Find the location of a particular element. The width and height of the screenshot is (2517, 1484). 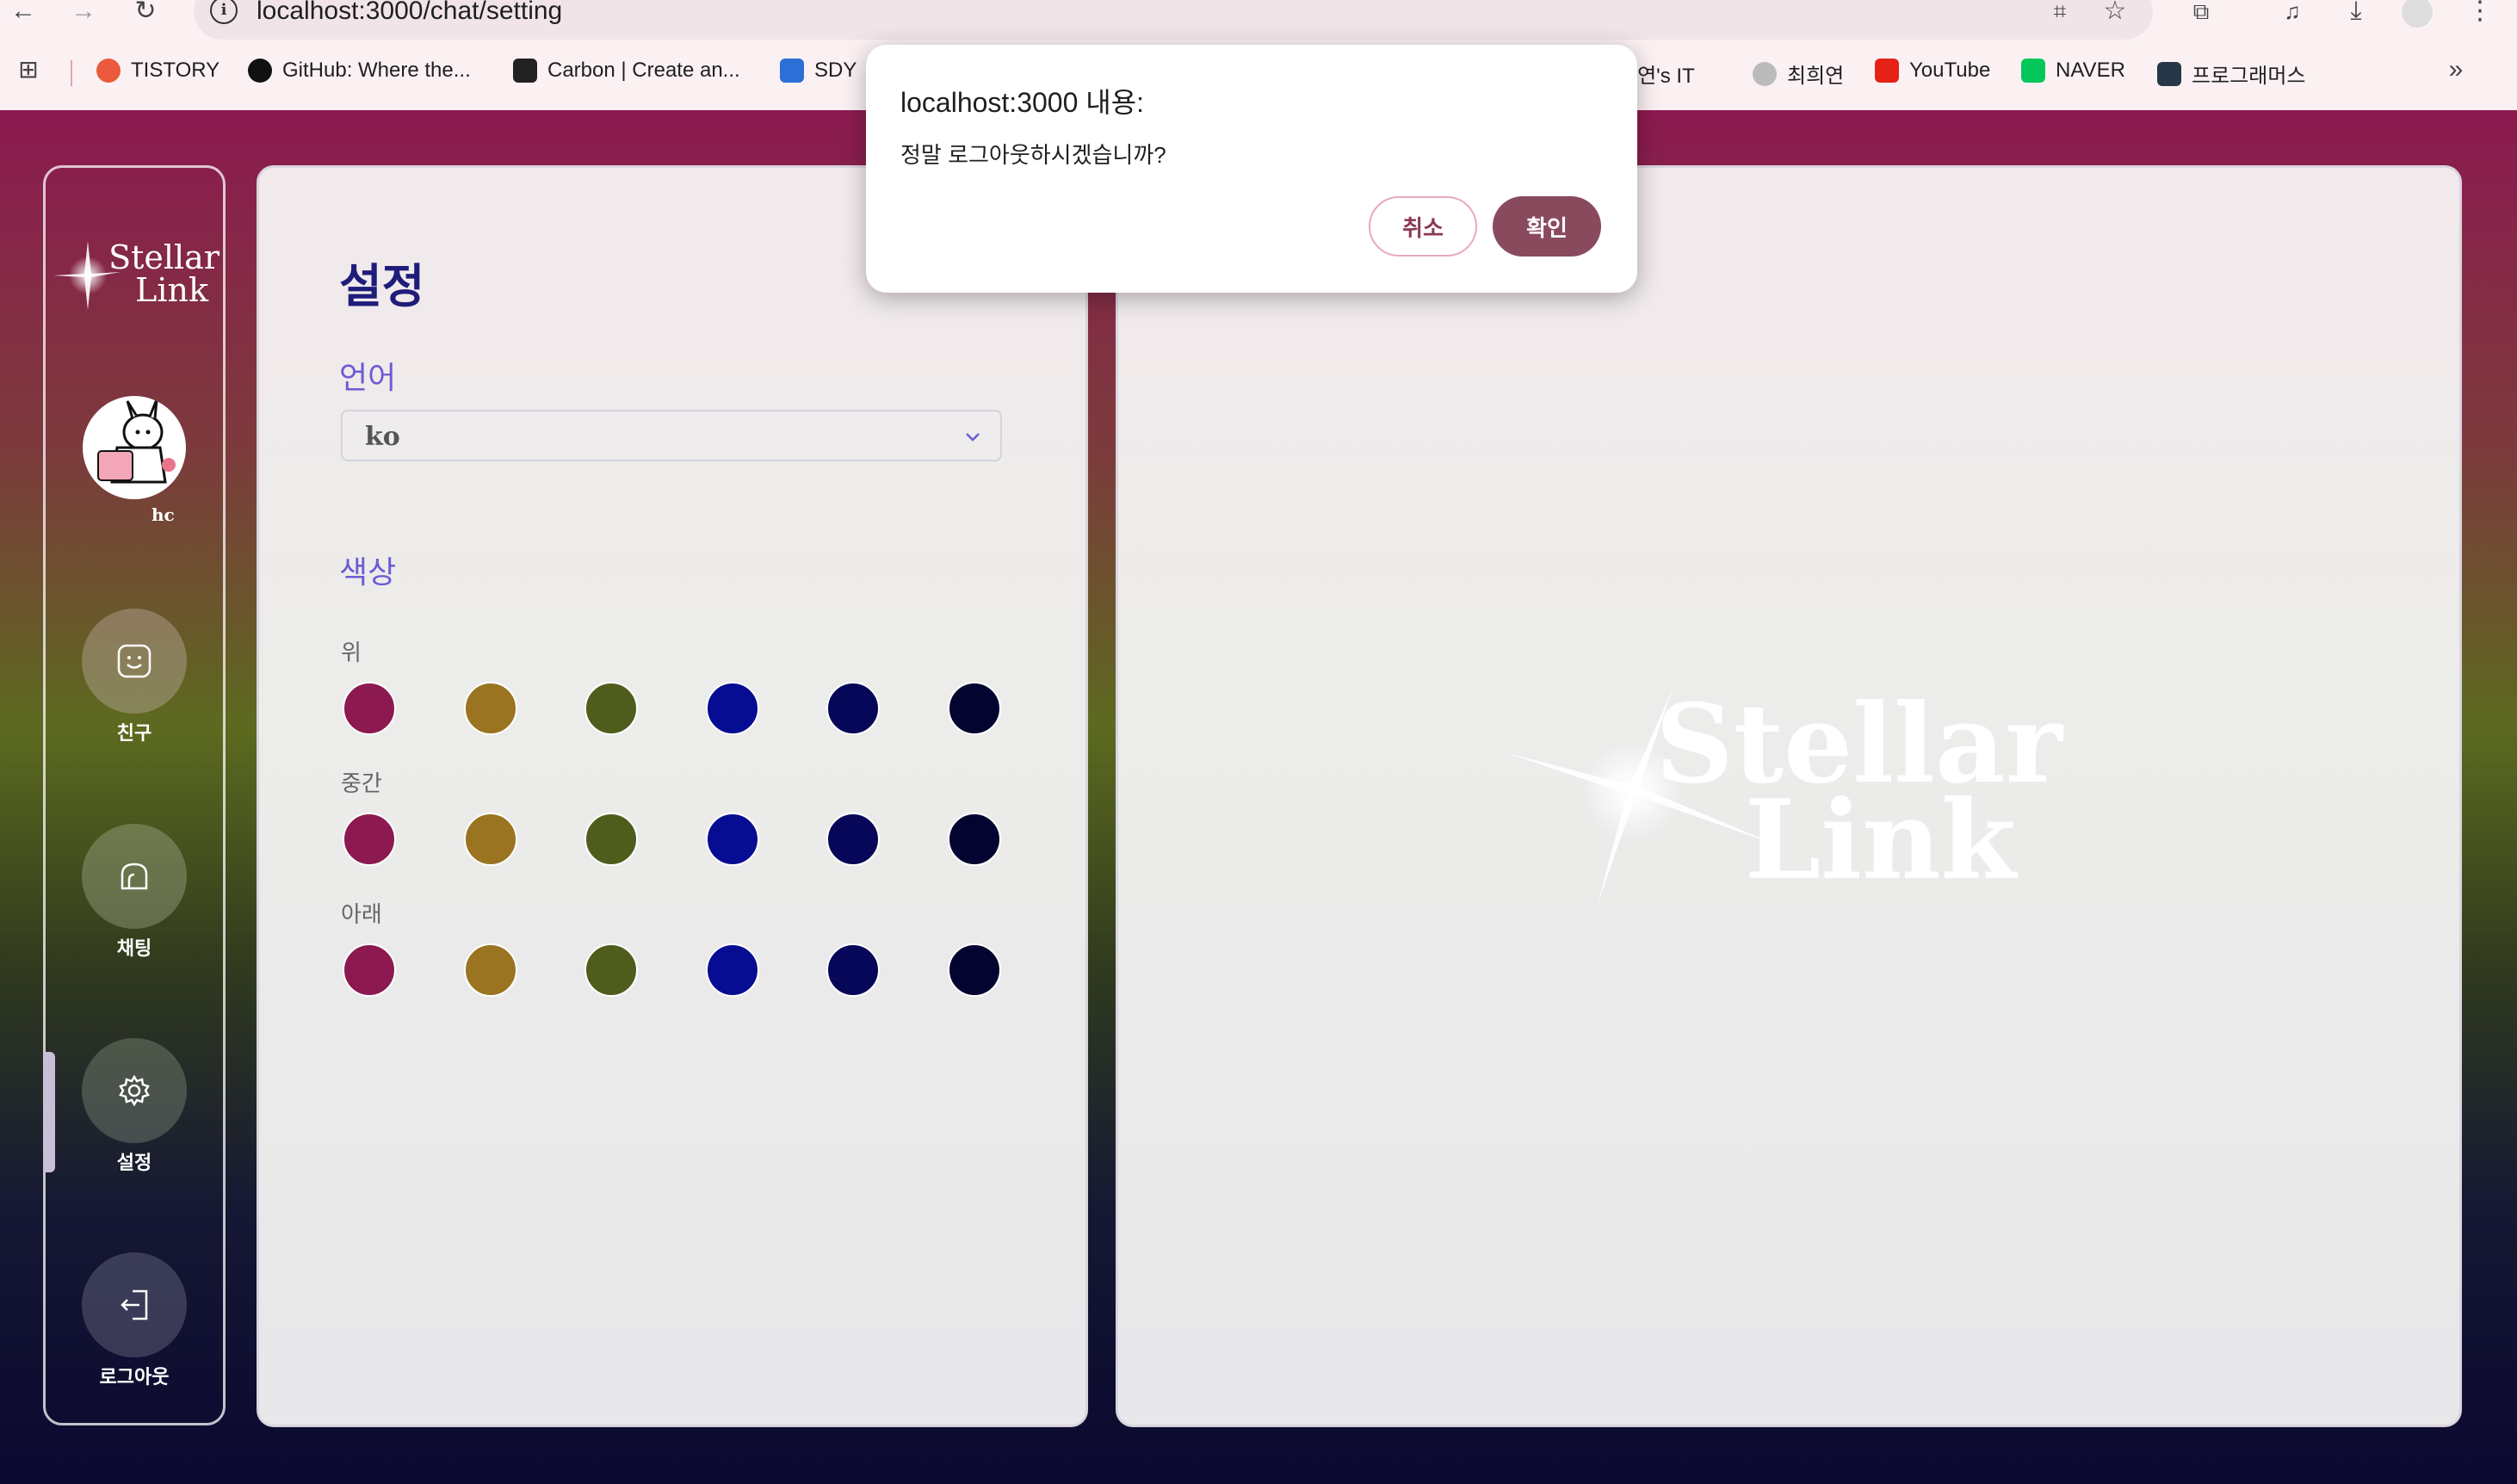

bookmark-programmers: 프로그래머스 is located at coordinates (2231, 74).